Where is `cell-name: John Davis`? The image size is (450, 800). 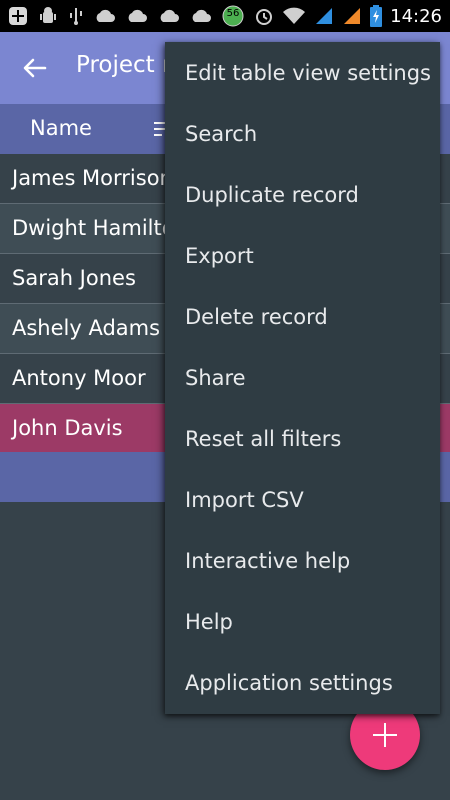
cell-name: John Davis is located at coordinates (67, 428).